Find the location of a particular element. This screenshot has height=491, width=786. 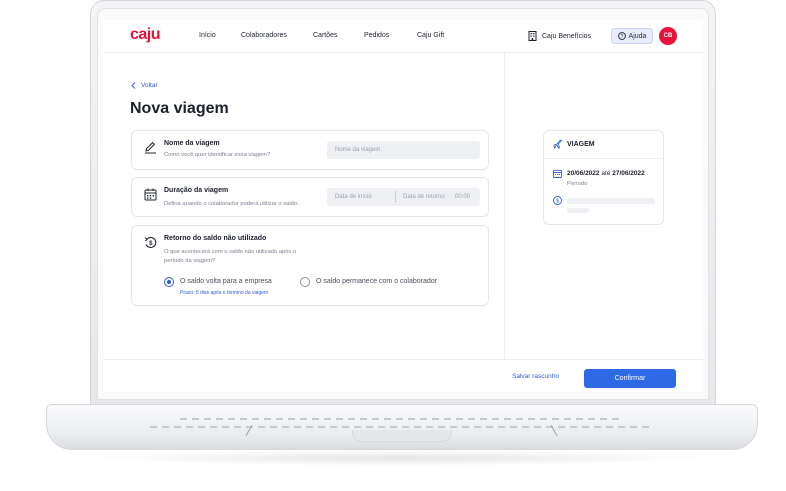

confirm-button: Confirmar is located at coordinates (630, 378).